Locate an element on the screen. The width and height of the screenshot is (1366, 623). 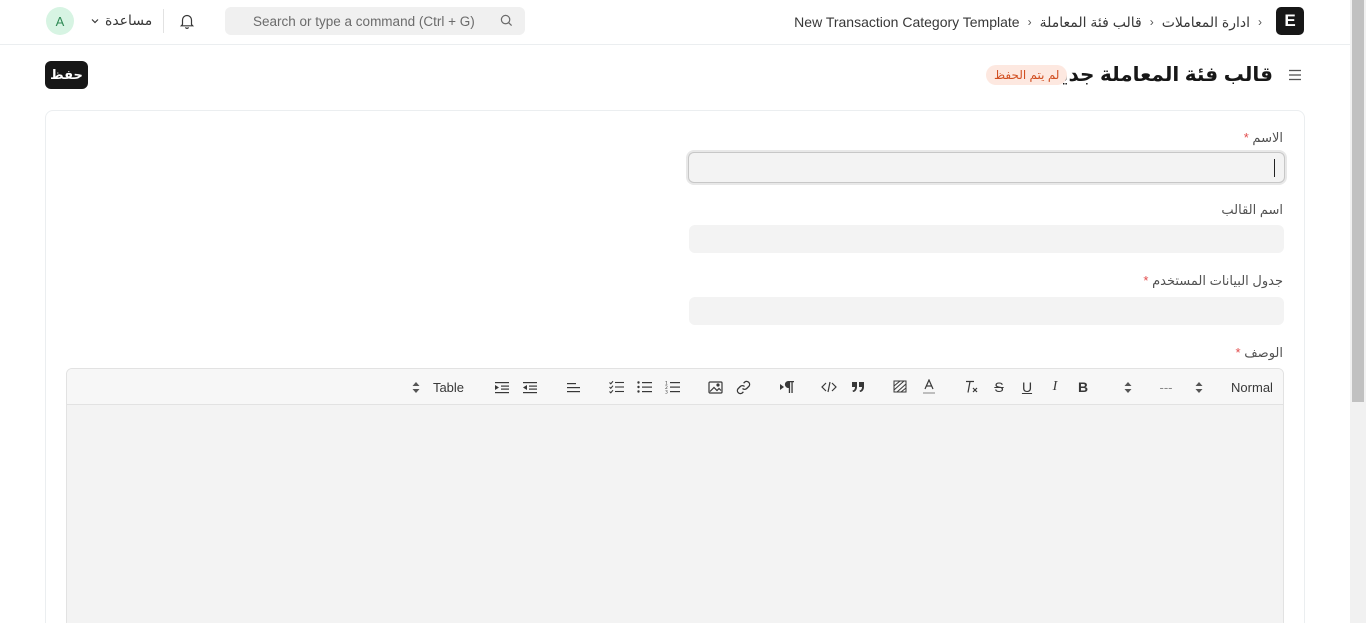
chevron-down-icon is located at coordinates (95, 21).